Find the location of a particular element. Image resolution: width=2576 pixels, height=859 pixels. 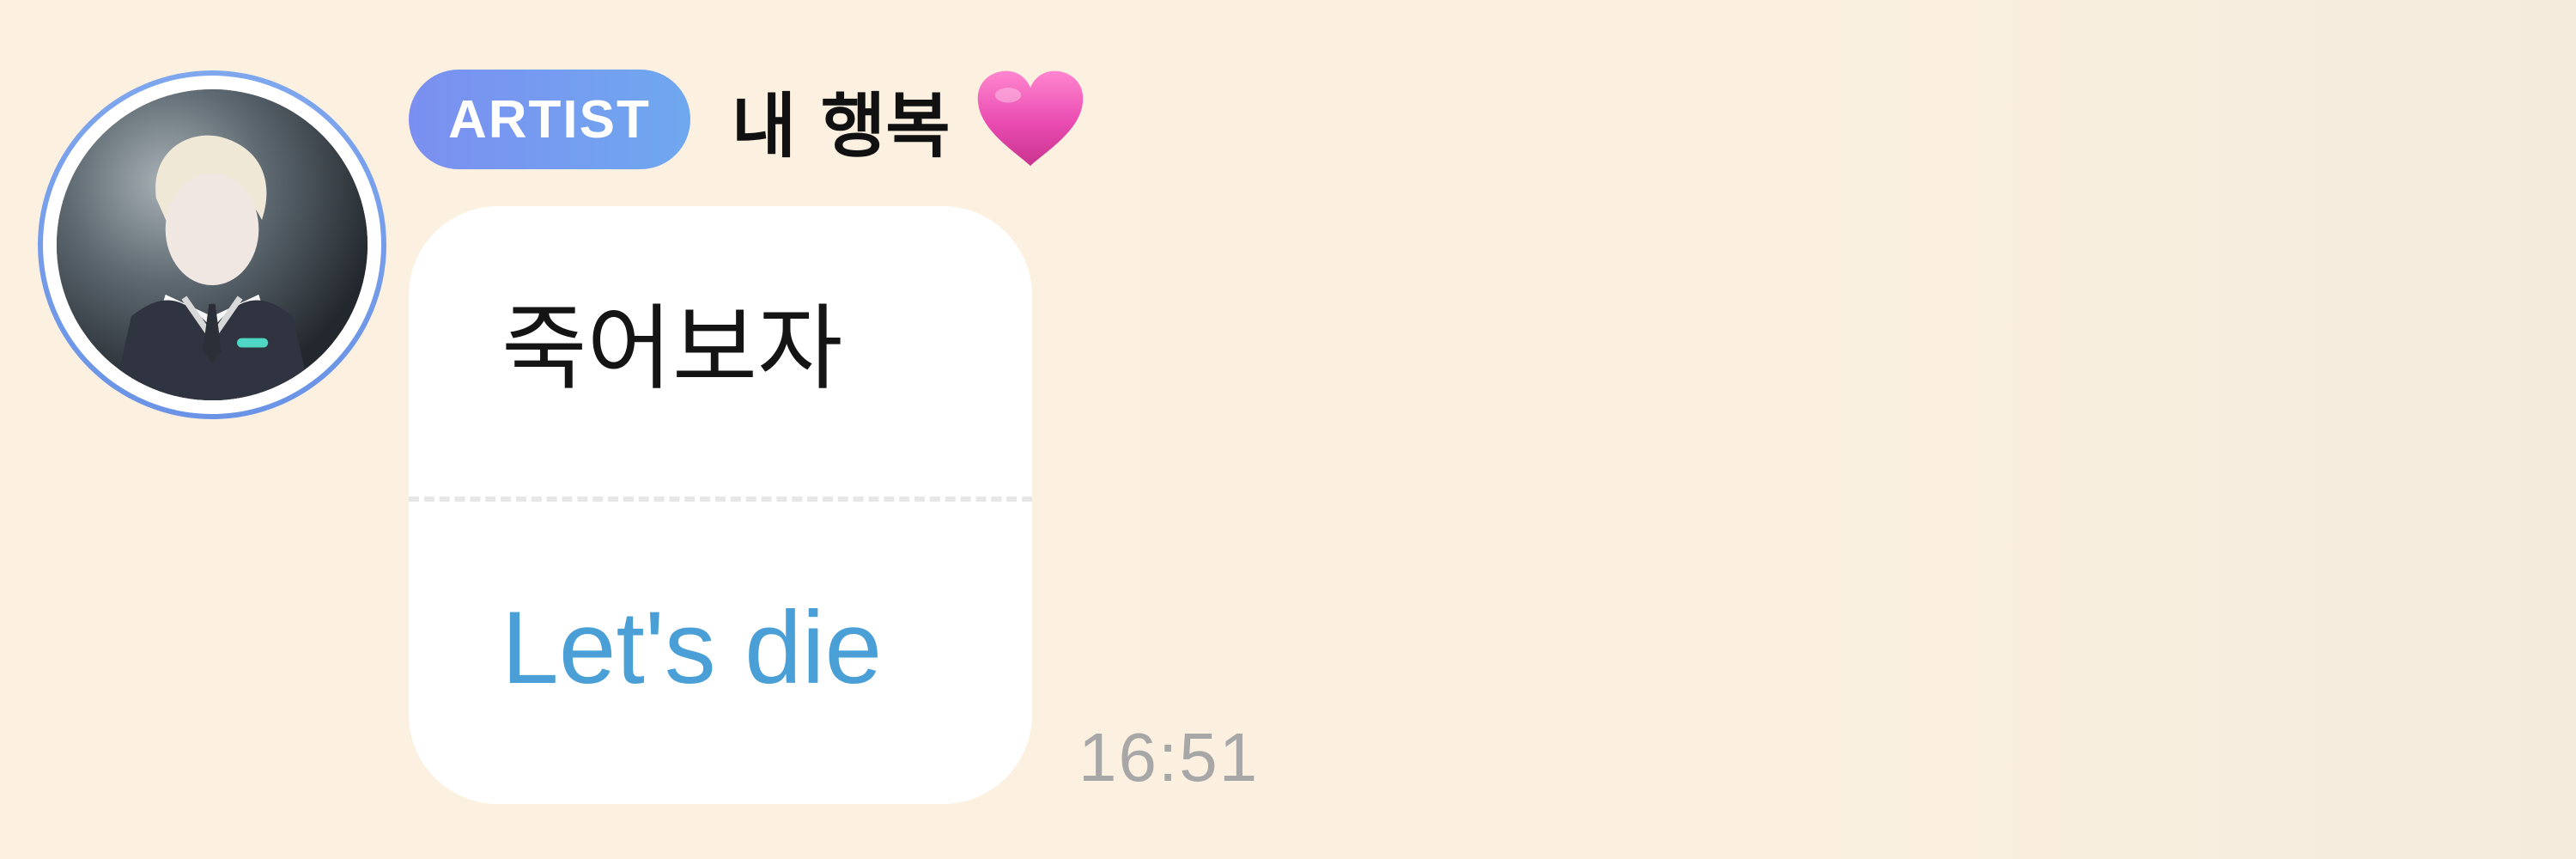

avatar-border is located at coordinates (212, 245).